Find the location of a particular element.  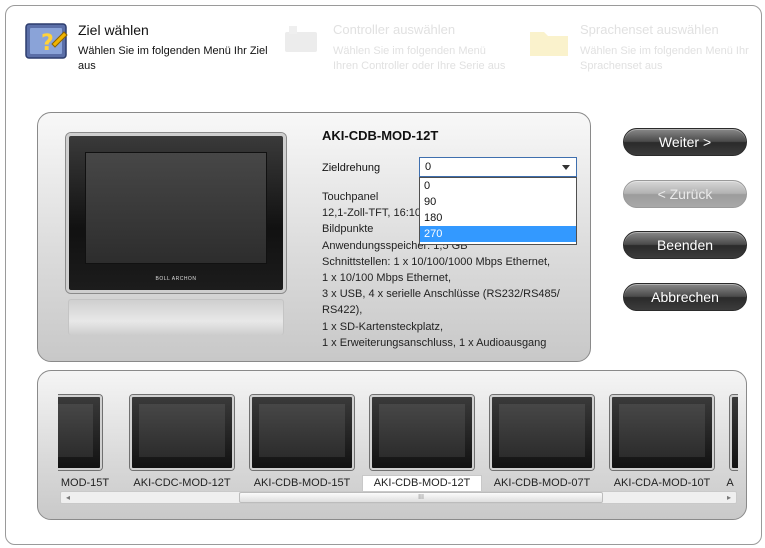

gallery-item: AKI-CDC-MOD-12T is located at coordinates (182, 445).